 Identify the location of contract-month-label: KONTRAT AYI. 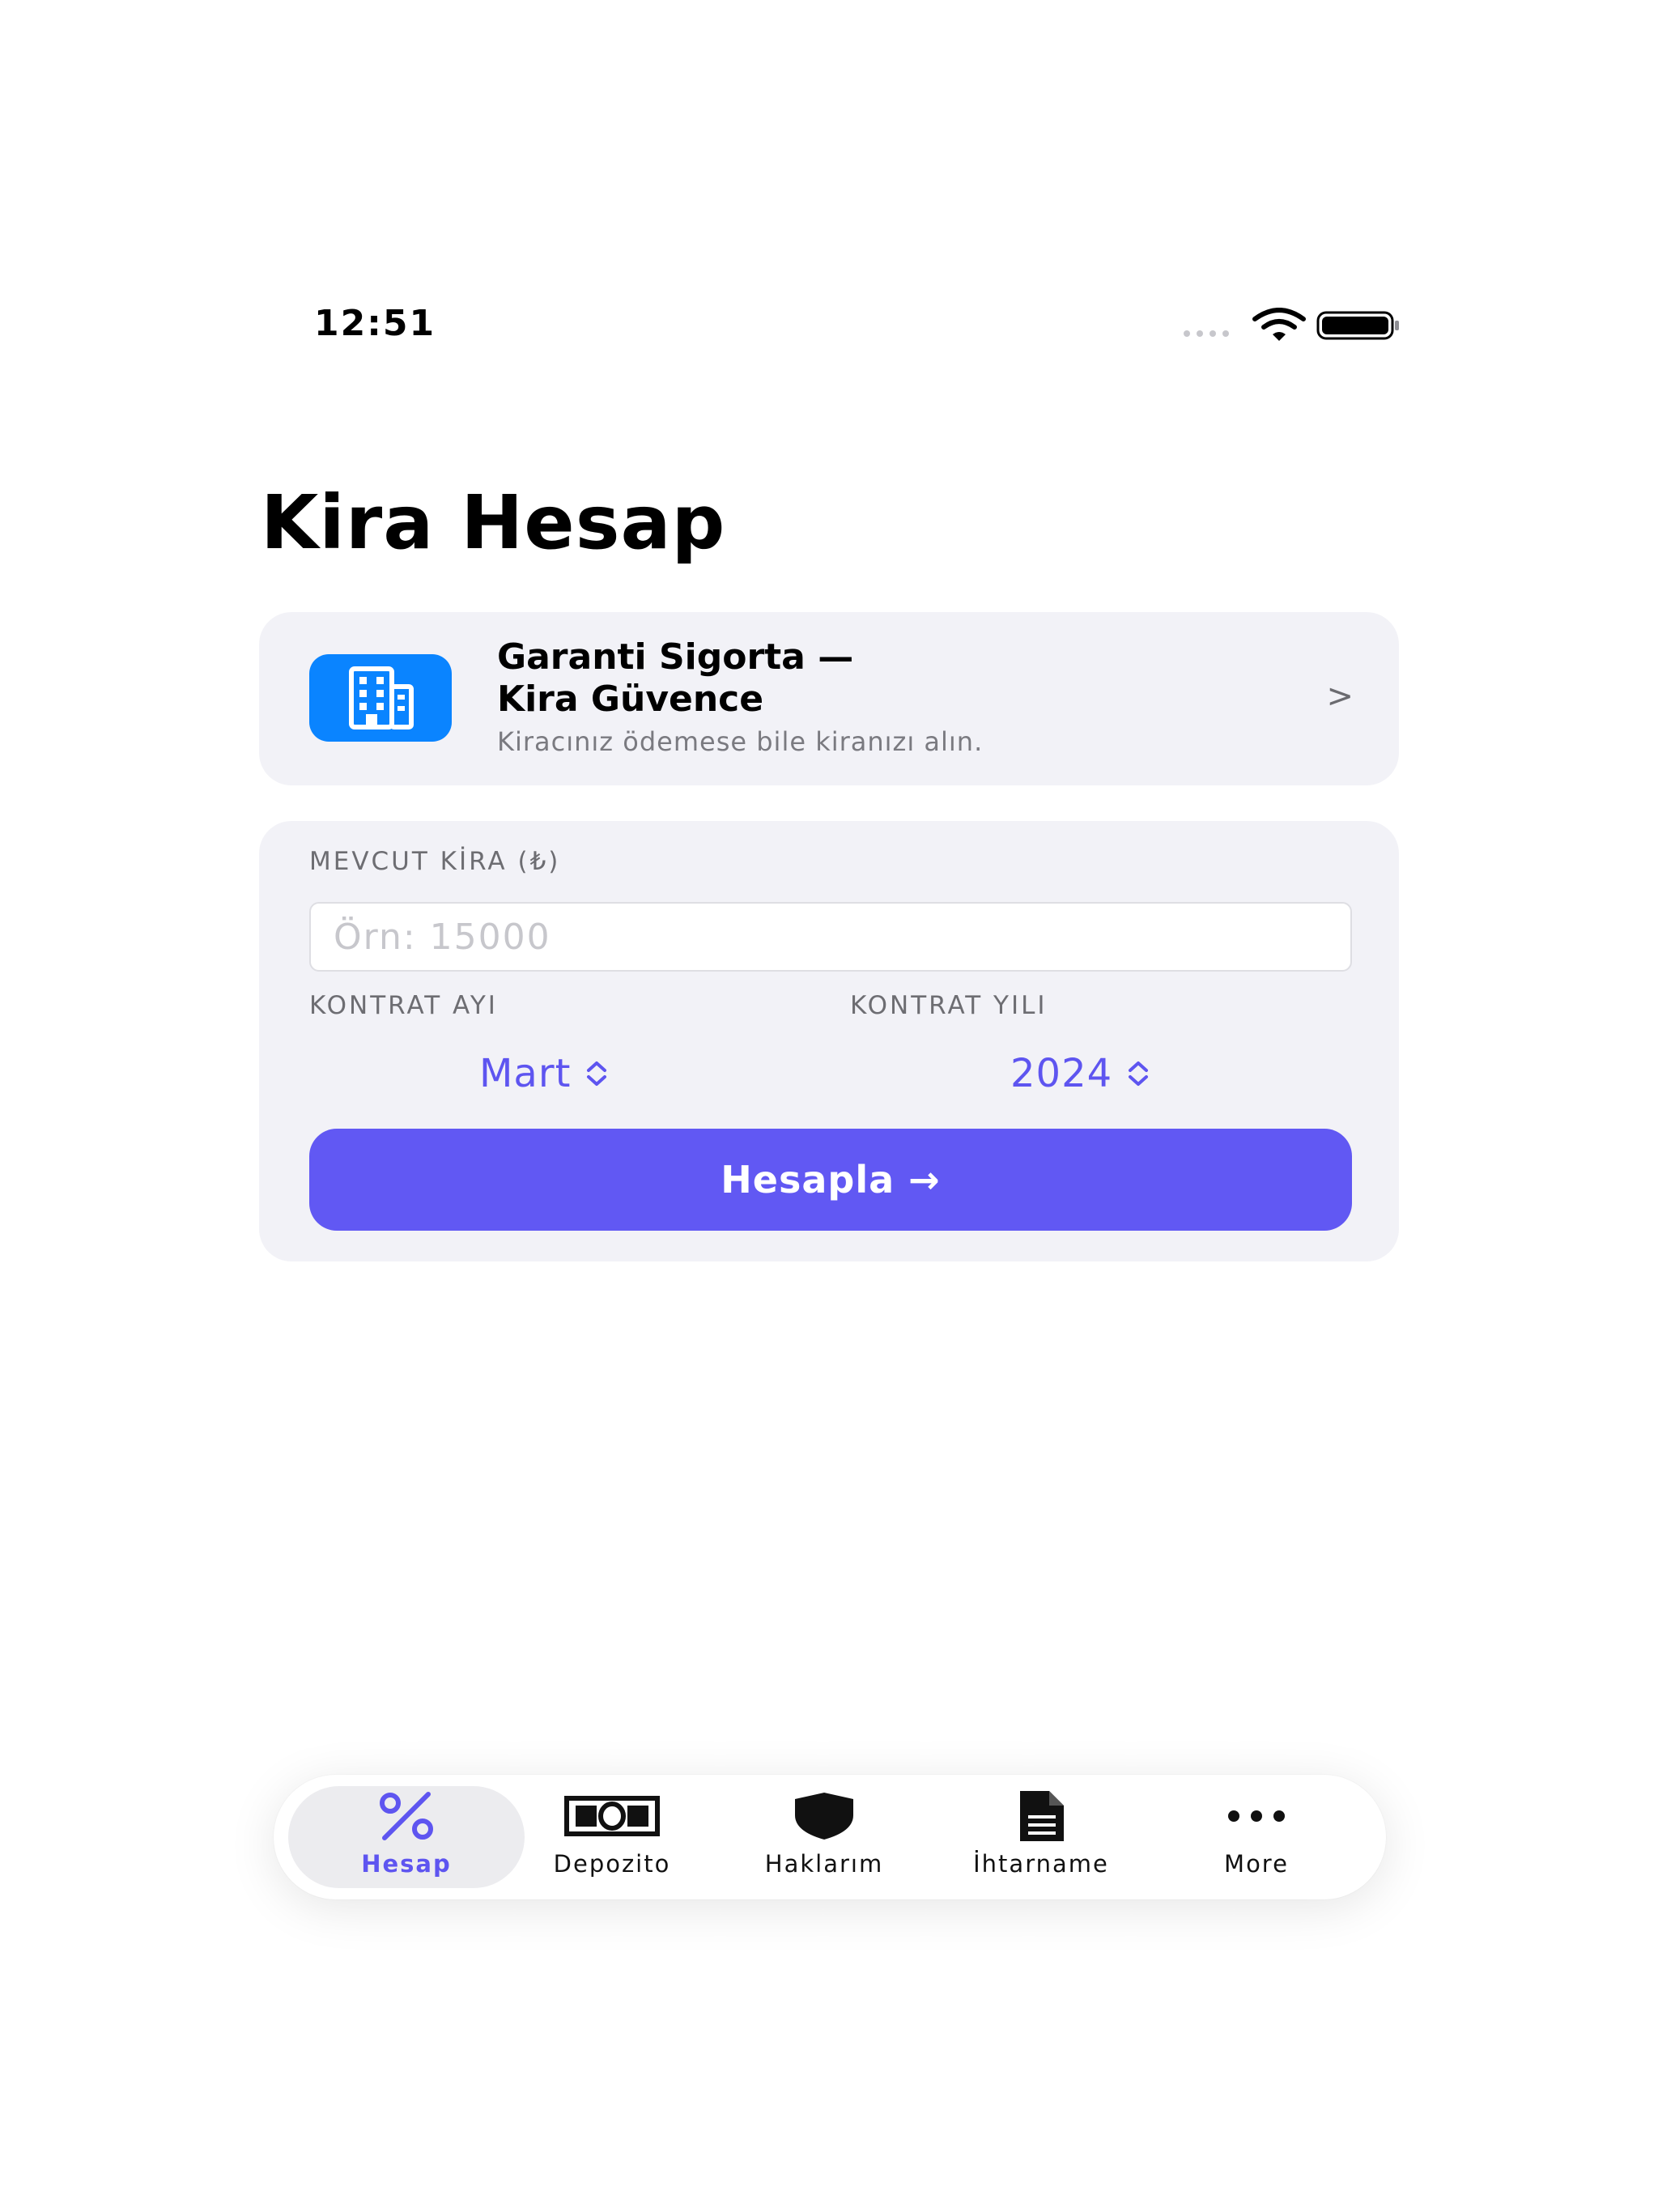
(403, 1006).